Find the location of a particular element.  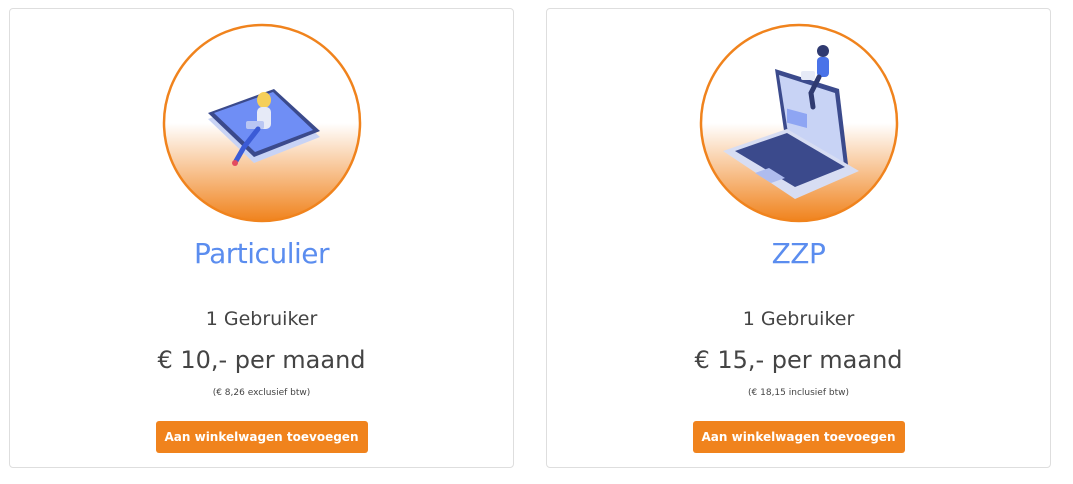

person-sitting-on-laptop-icon is located at coordinates (798, 123).